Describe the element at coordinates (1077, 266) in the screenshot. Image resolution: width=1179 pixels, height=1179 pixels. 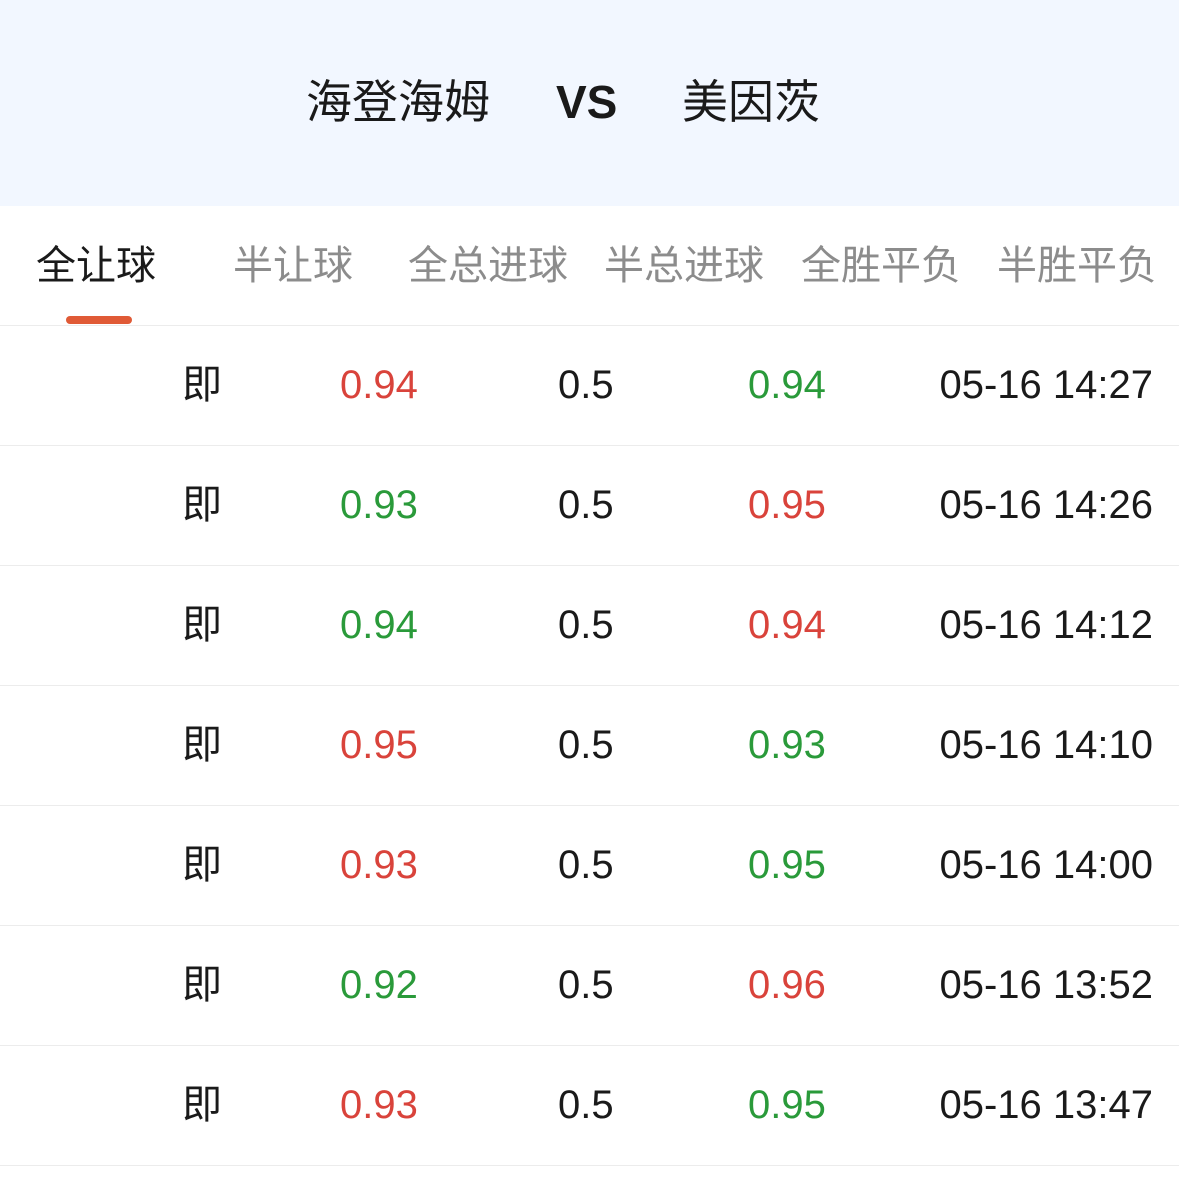
I see `tab-half-win-draw-lose: 半胜平负` at that location.